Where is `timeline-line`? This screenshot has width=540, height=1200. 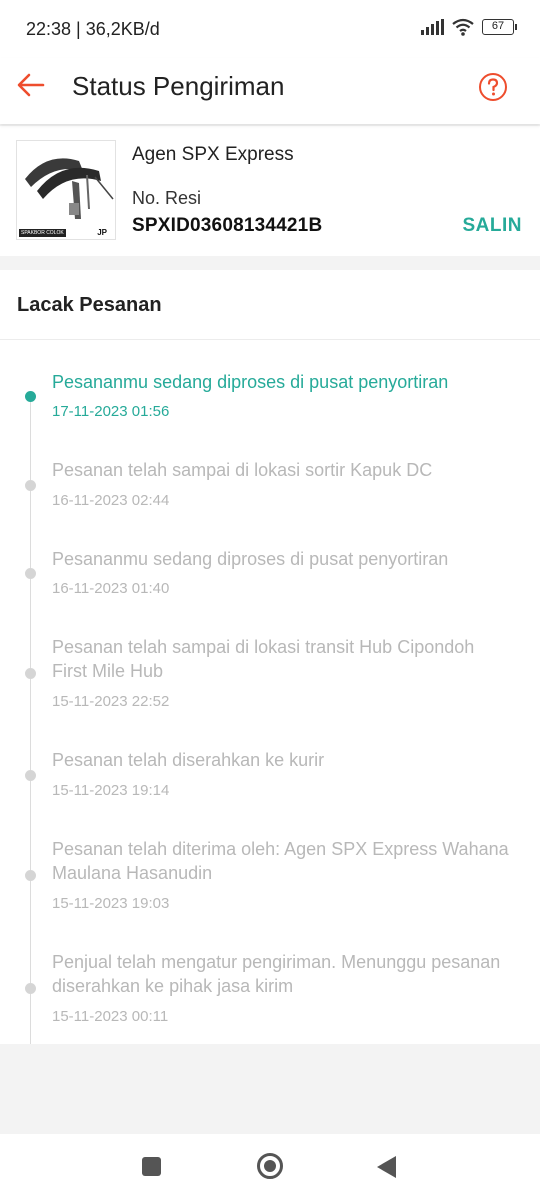
timeline-line is located at coordinates (30, 720).